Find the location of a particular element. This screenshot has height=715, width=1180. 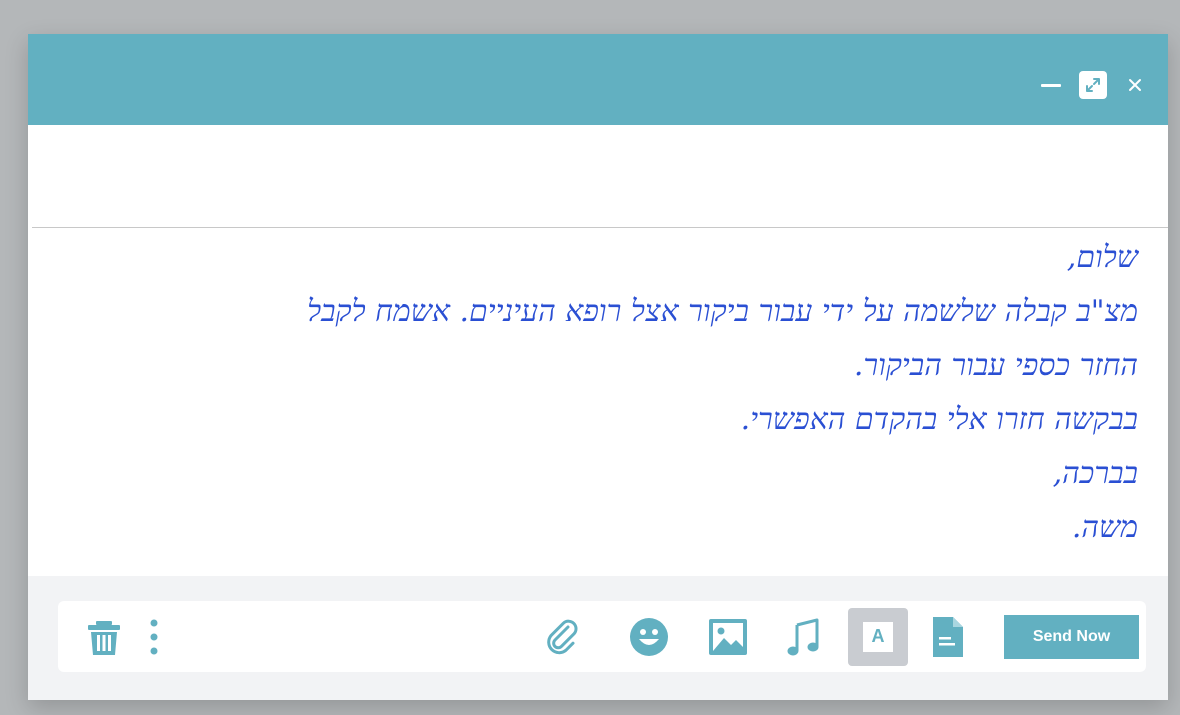

subject-area is located at coordinates (598, 176).